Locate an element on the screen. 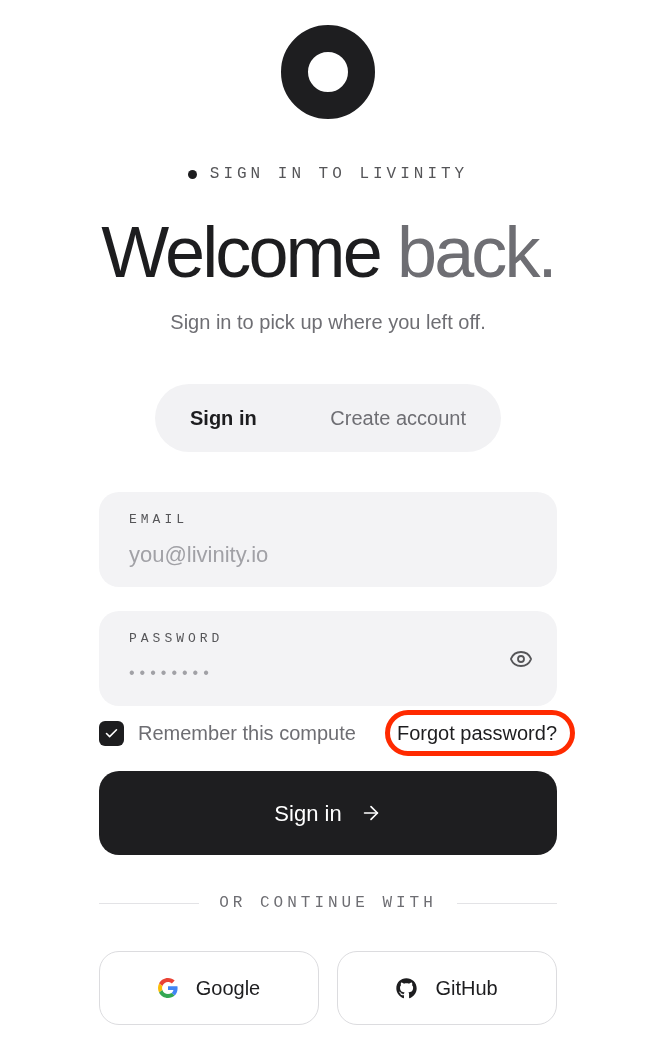  google-icon is located at coordinates (167, 988).